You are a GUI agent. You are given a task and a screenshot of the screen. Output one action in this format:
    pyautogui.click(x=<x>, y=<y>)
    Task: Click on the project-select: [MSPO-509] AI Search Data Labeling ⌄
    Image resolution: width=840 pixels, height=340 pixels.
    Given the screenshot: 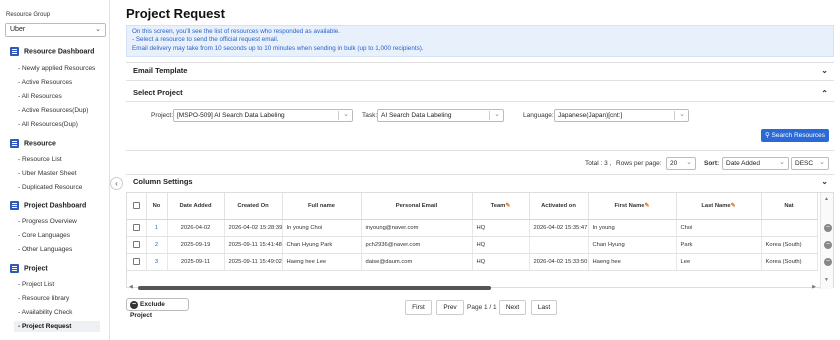 What is the action you would take?
    pyautogui.click(x=263, y=115)
    